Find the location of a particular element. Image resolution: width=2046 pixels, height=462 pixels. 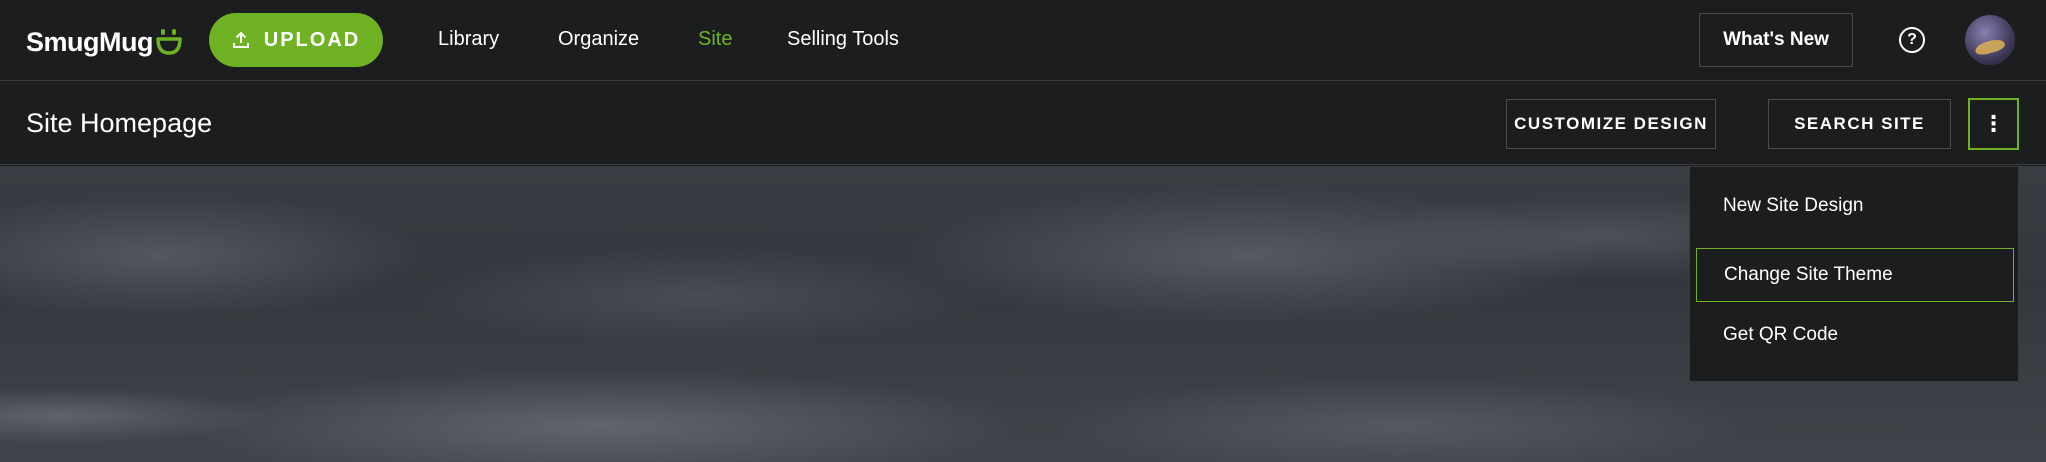

upload-button: UPLOAD is located at coordinates (296, 40).